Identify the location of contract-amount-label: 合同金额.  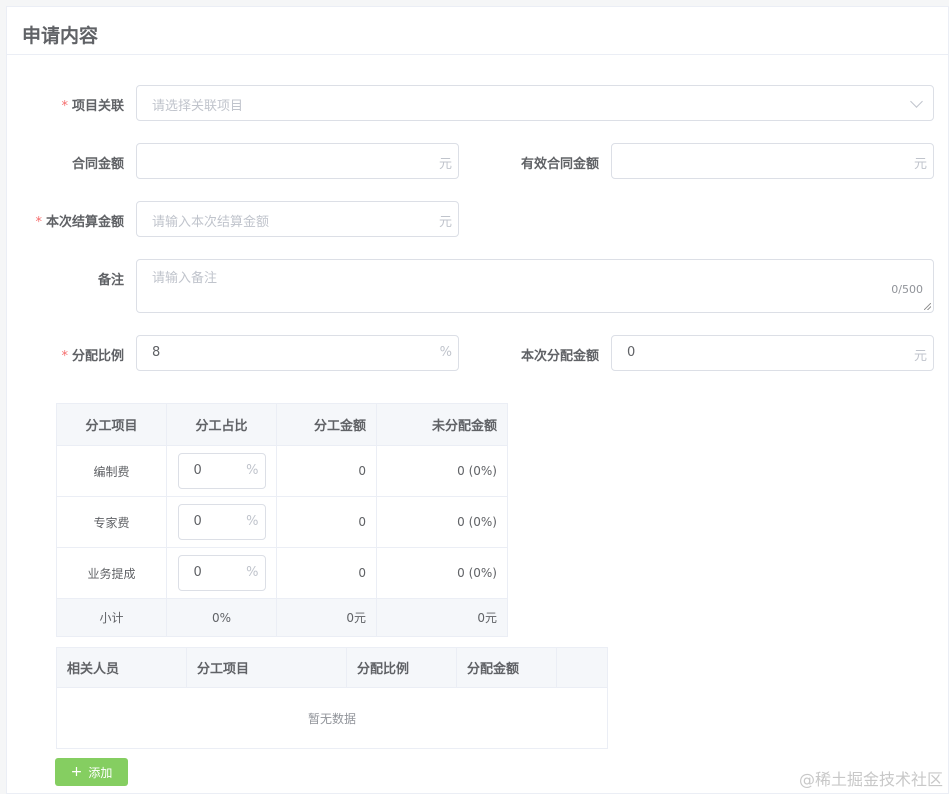
(97, 164).